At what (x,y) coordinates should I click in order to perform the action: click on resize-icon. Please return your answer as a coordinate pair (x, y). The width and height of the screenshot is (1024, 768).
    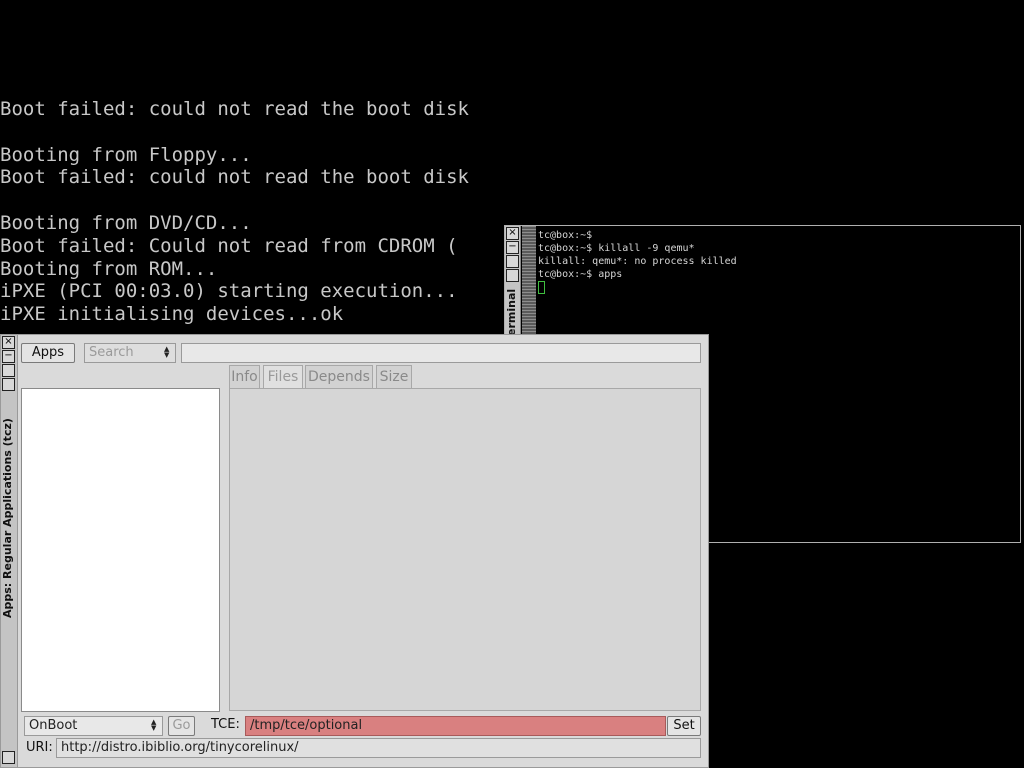
    Looking at the image, I should click on (8, 757).